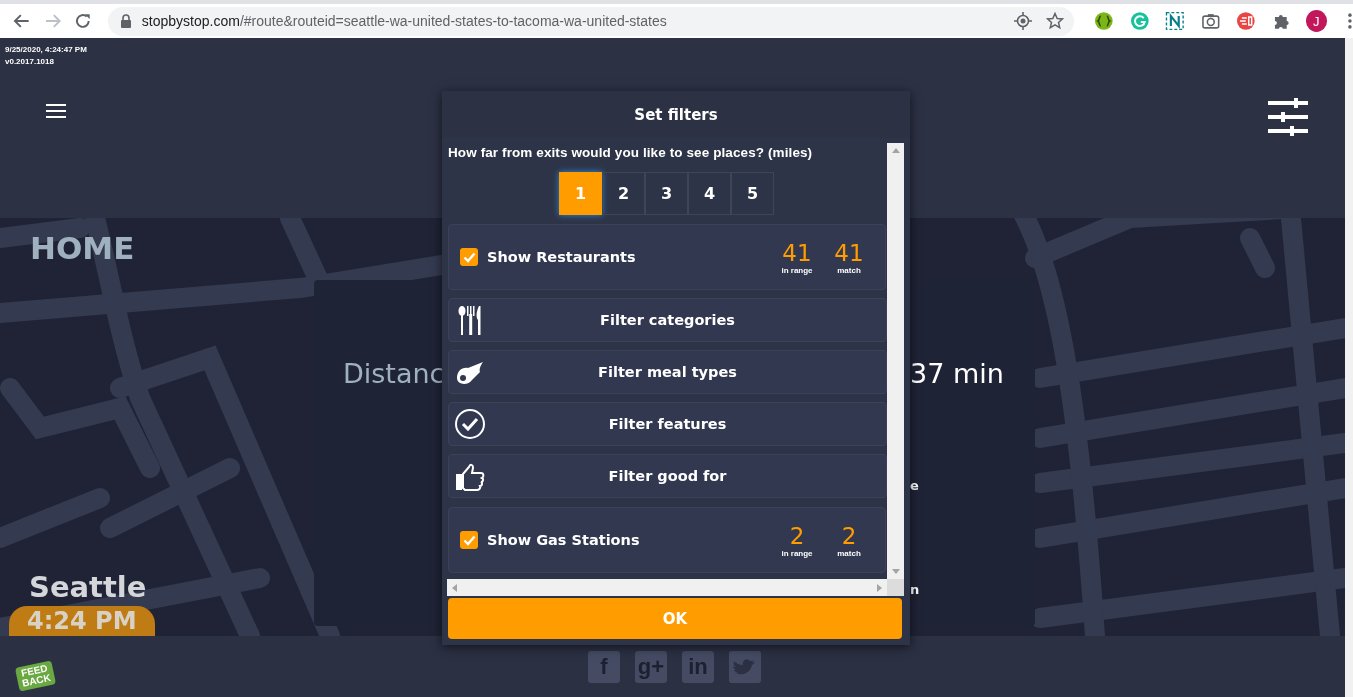 The height and width of the screenshot is (697, 1353). What do you see at coordinates (752, 193) in the screenshot?
I see `distance-option: 5` at bounding box center [752, 193].